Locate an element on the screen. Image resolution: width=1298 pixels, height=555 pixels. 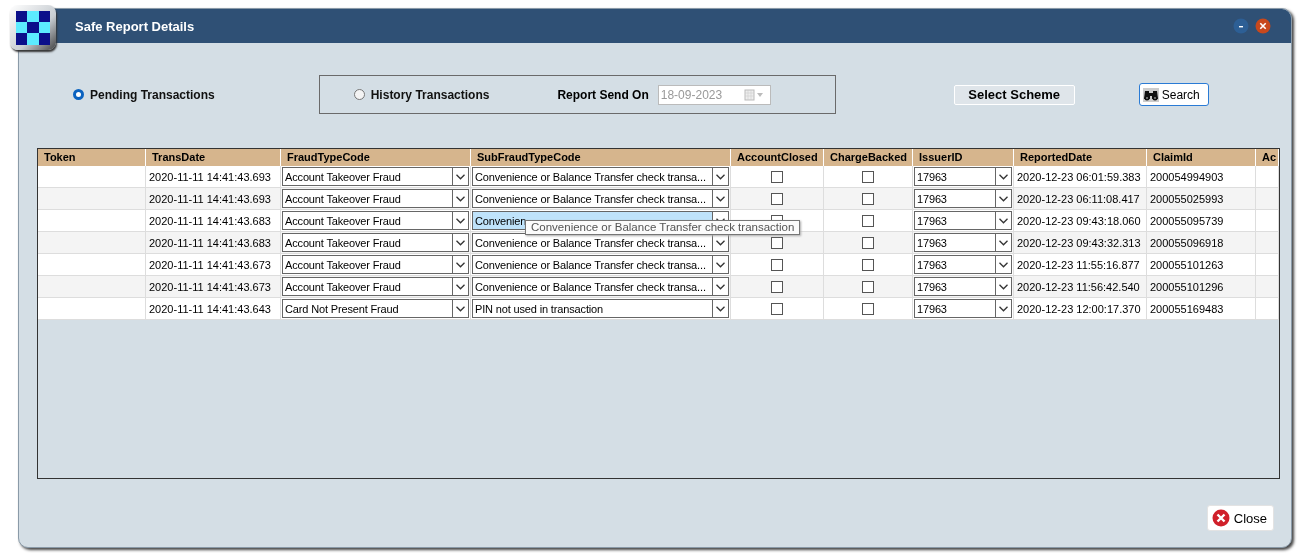
table-cell: 2020-12-23 12:00:17.370 is located at coordinates (1080, 309).